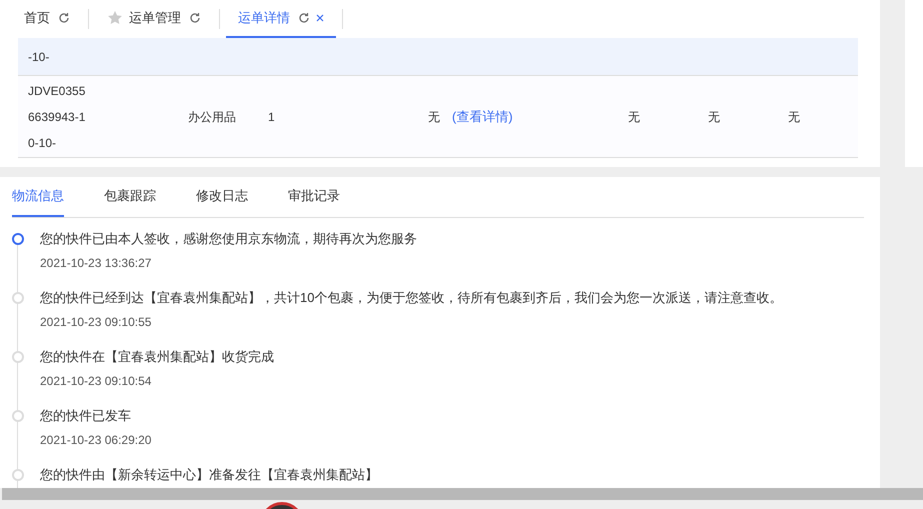 The image size is (923, 509). I want to click on page-tab: 运单管理, so click(154, 19).